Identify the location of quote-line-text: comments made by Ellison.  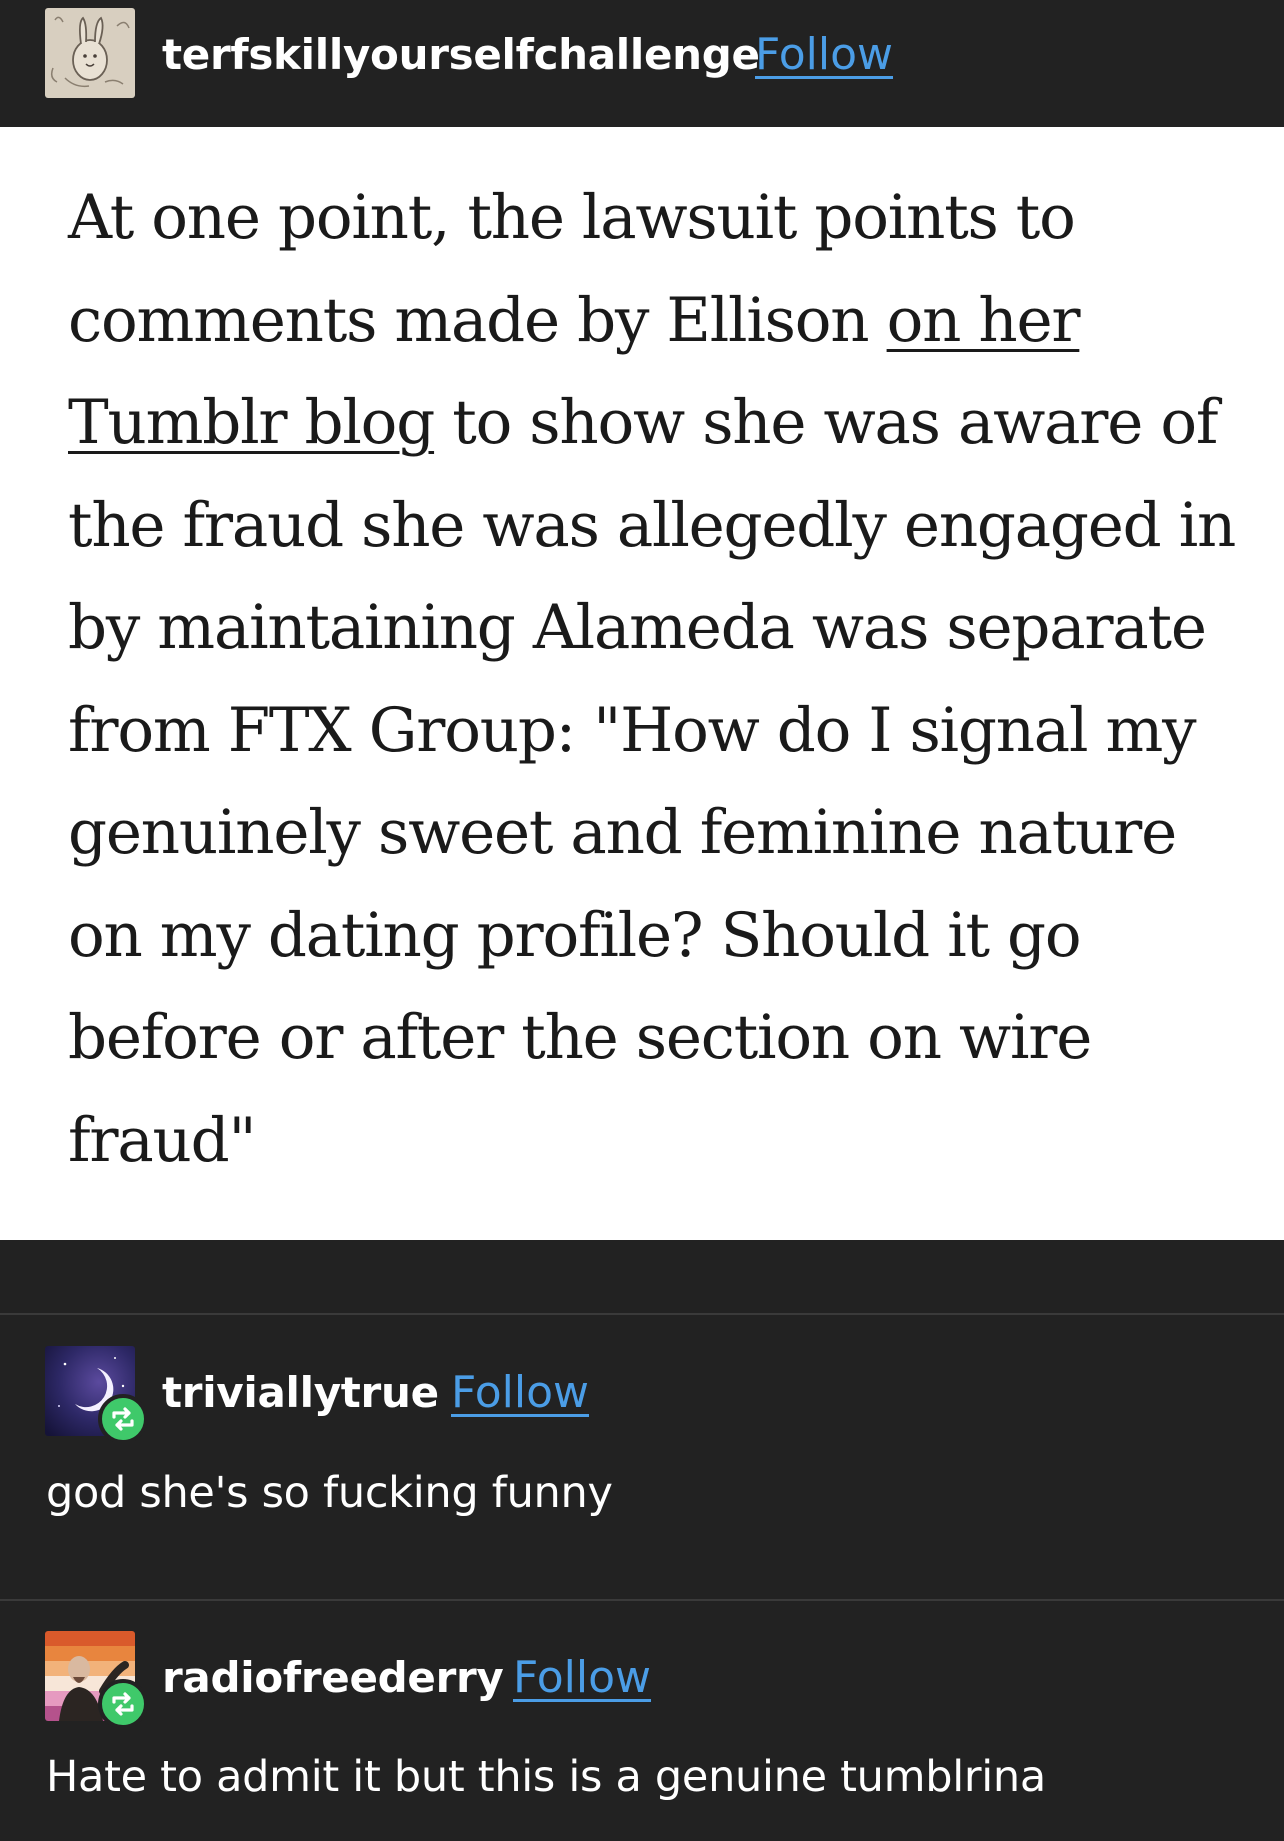
(477, 320).